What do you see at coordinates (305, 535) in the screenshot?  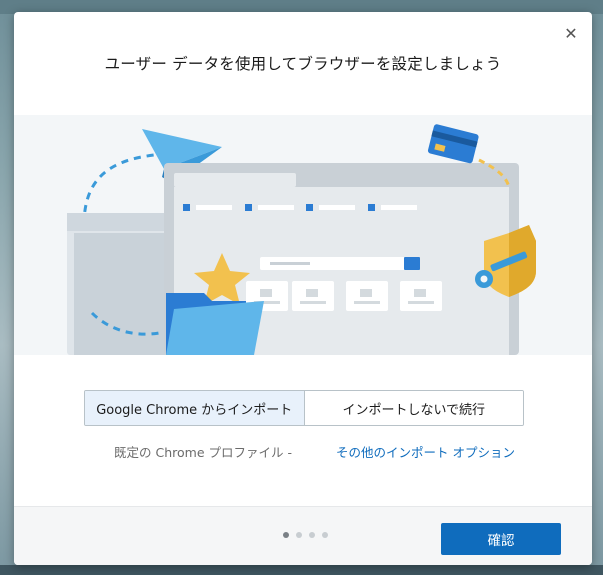 I see `page-indicator` at bounding box center [305, 535].